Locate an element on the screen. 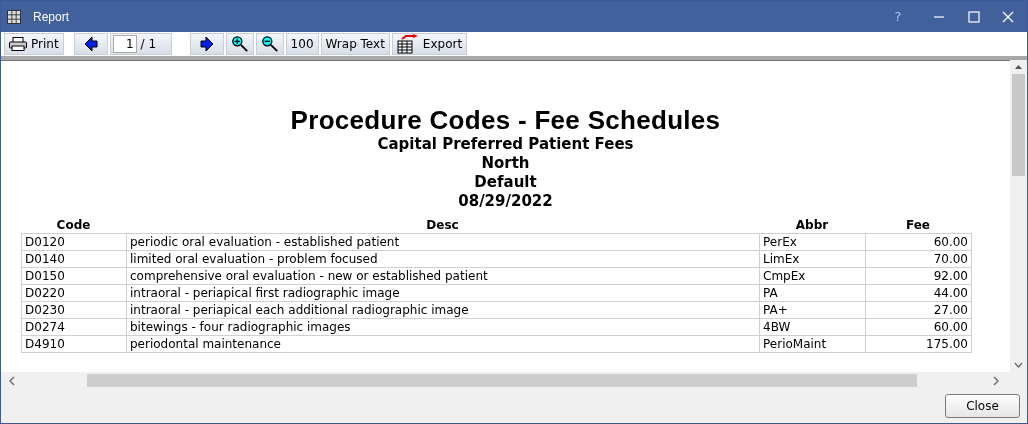 The height and width of the screenshot is (424, 1028). report-subtitle: Capital Preferred Patient Fees is located at coordinates (505, 144).